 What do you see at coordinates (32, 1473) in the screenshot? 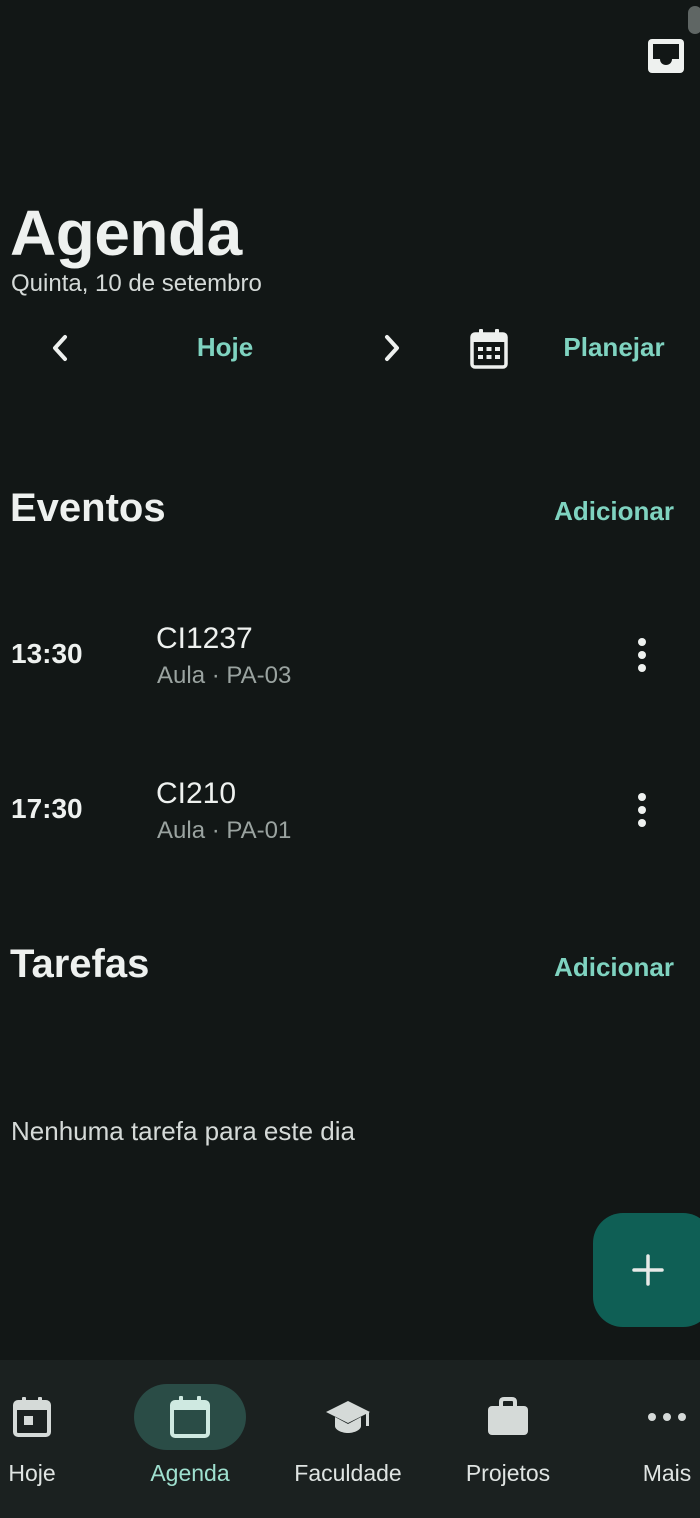
I see `nav-label: Hoje` at bounding box center [32, 1473].